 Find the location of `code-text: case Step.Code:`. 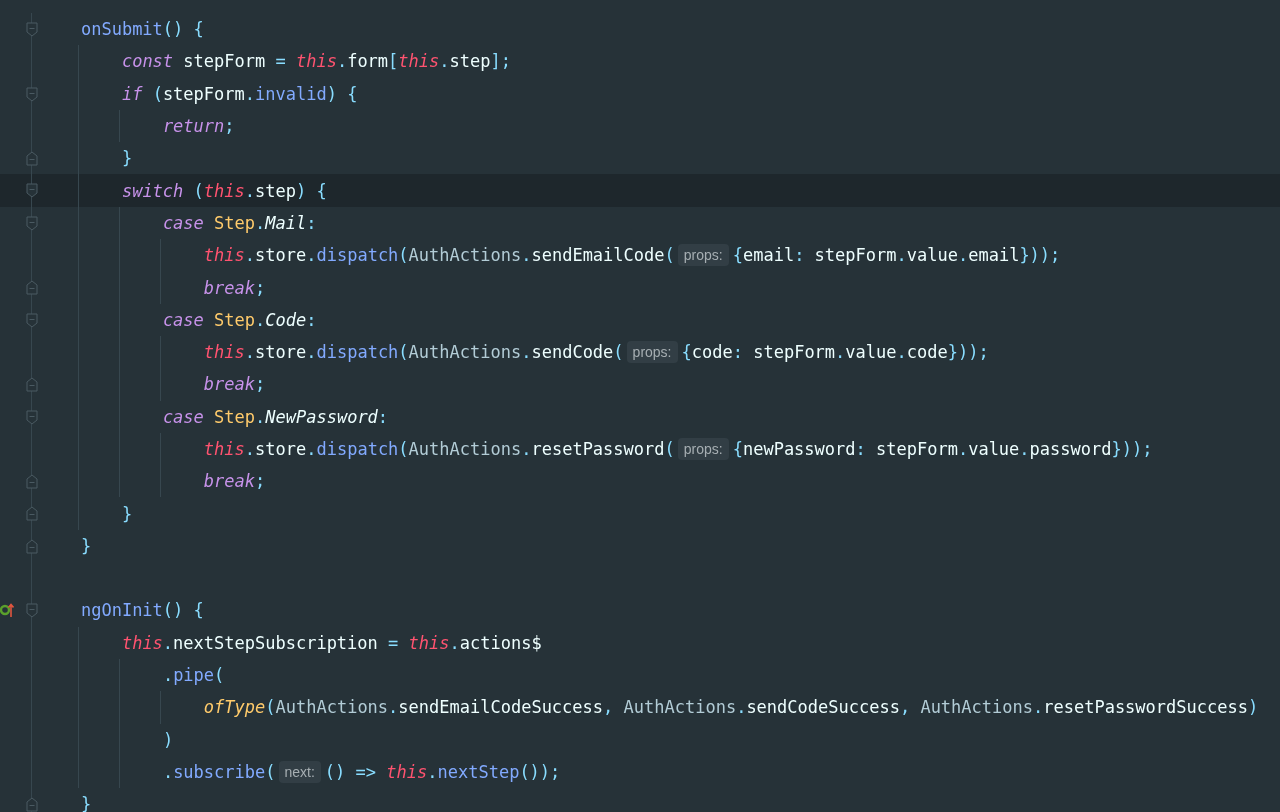

code-text: case Step.Code: is located at coordinates (239, 319).